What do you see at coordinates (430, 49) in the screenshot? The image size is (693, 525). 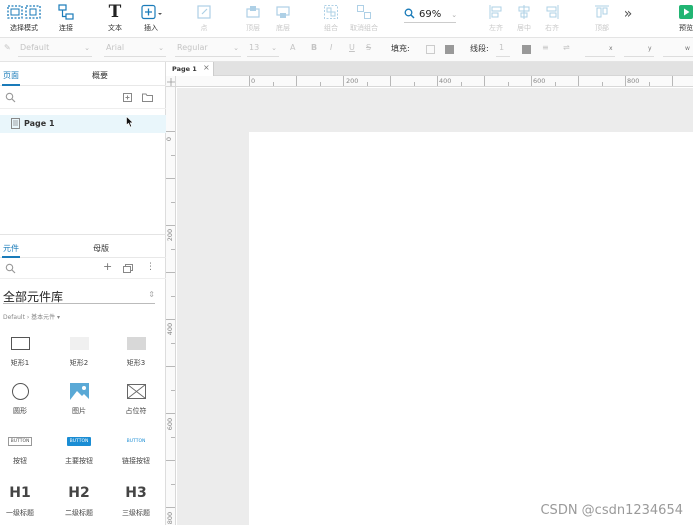 I see `fill-color-swatch` at bounding box center [430, 49].